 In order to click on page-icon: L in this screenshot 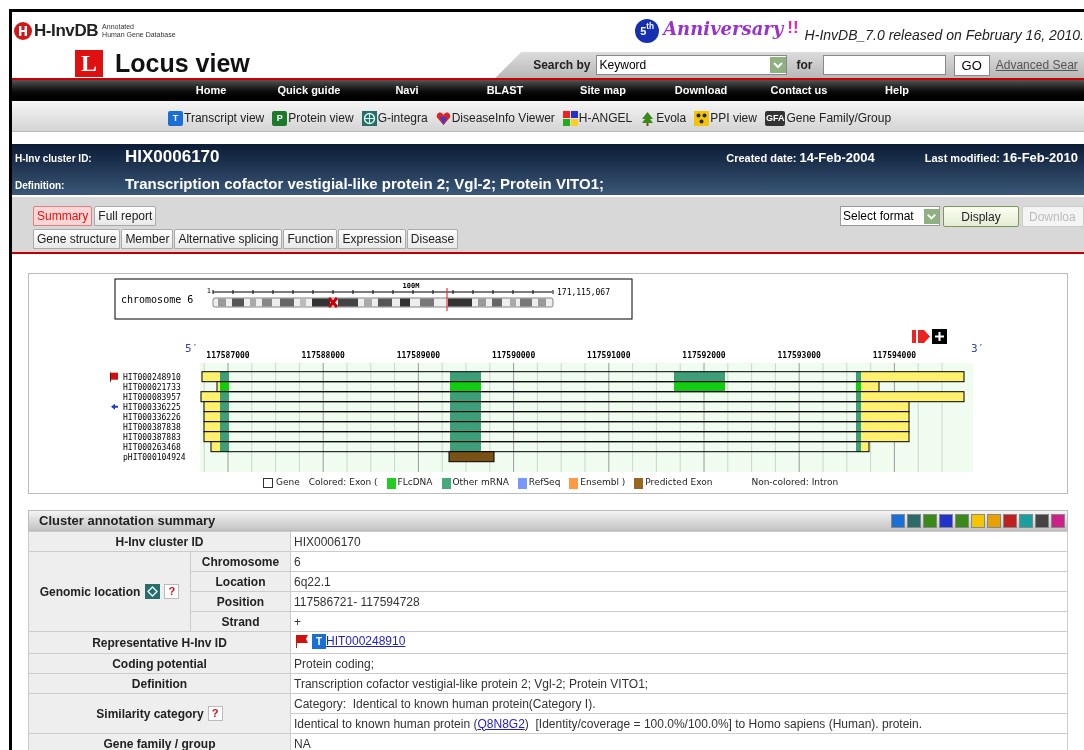, I will do `click(89, 63)`.